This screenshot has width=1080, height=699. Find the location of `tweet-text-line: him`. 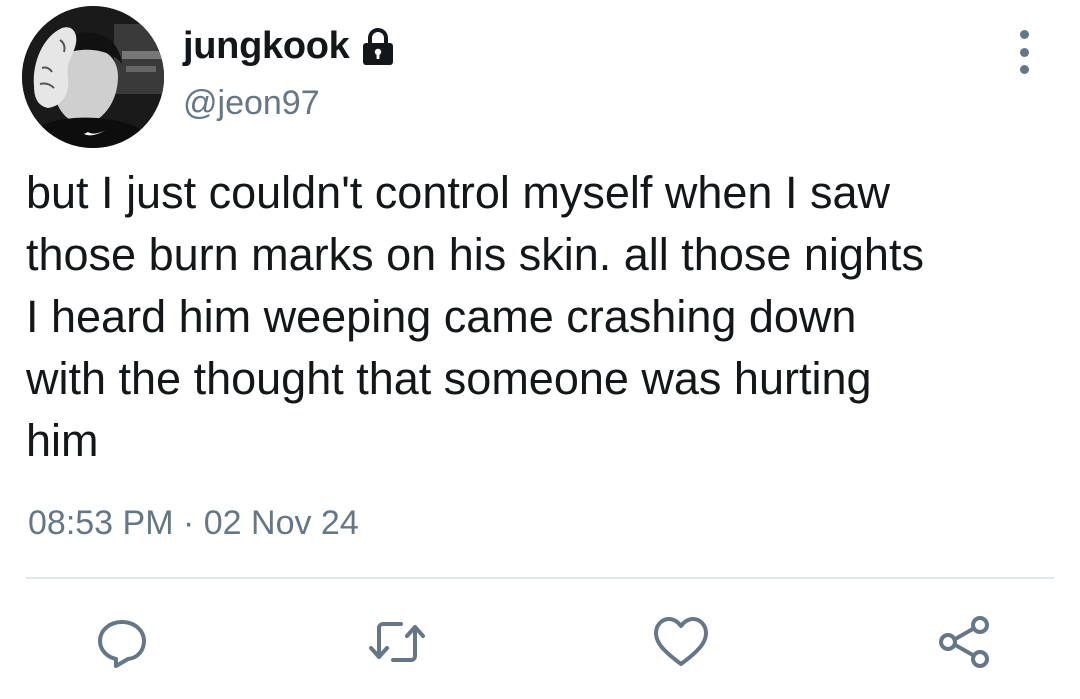

tweet-text-line: him is located at coordinates (62, 440).